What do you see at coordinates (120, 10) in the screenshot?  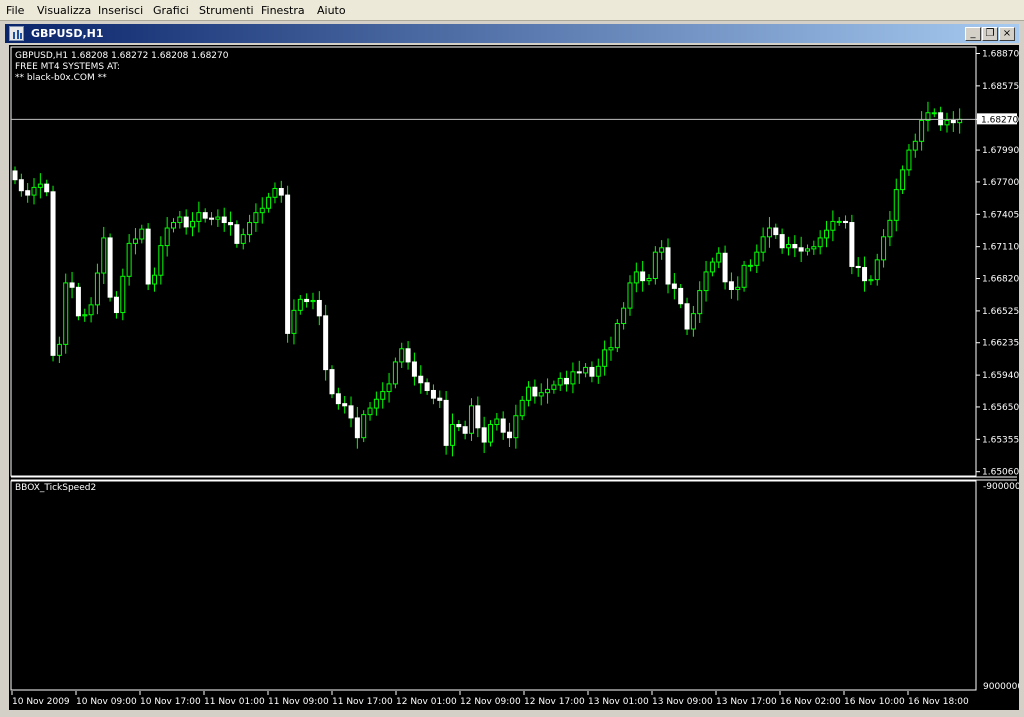 I see `menu-inserisci: Inserisci` at bounding box center [120, 10].